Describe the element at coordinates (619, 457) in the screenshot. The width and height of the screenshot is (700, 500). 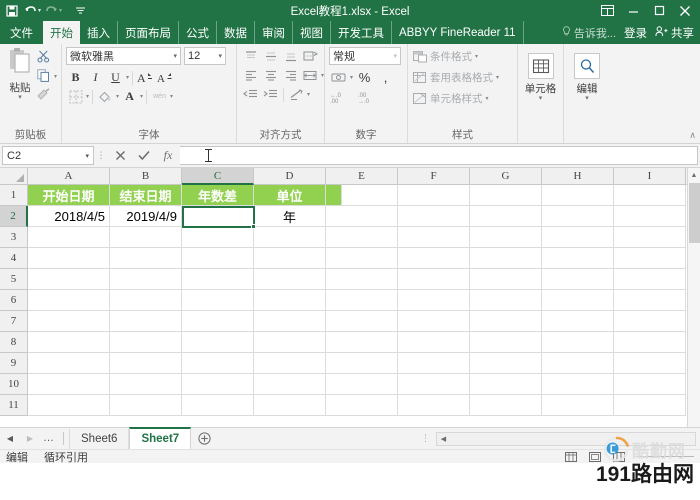
I see `page-break-view-icon` at that location.